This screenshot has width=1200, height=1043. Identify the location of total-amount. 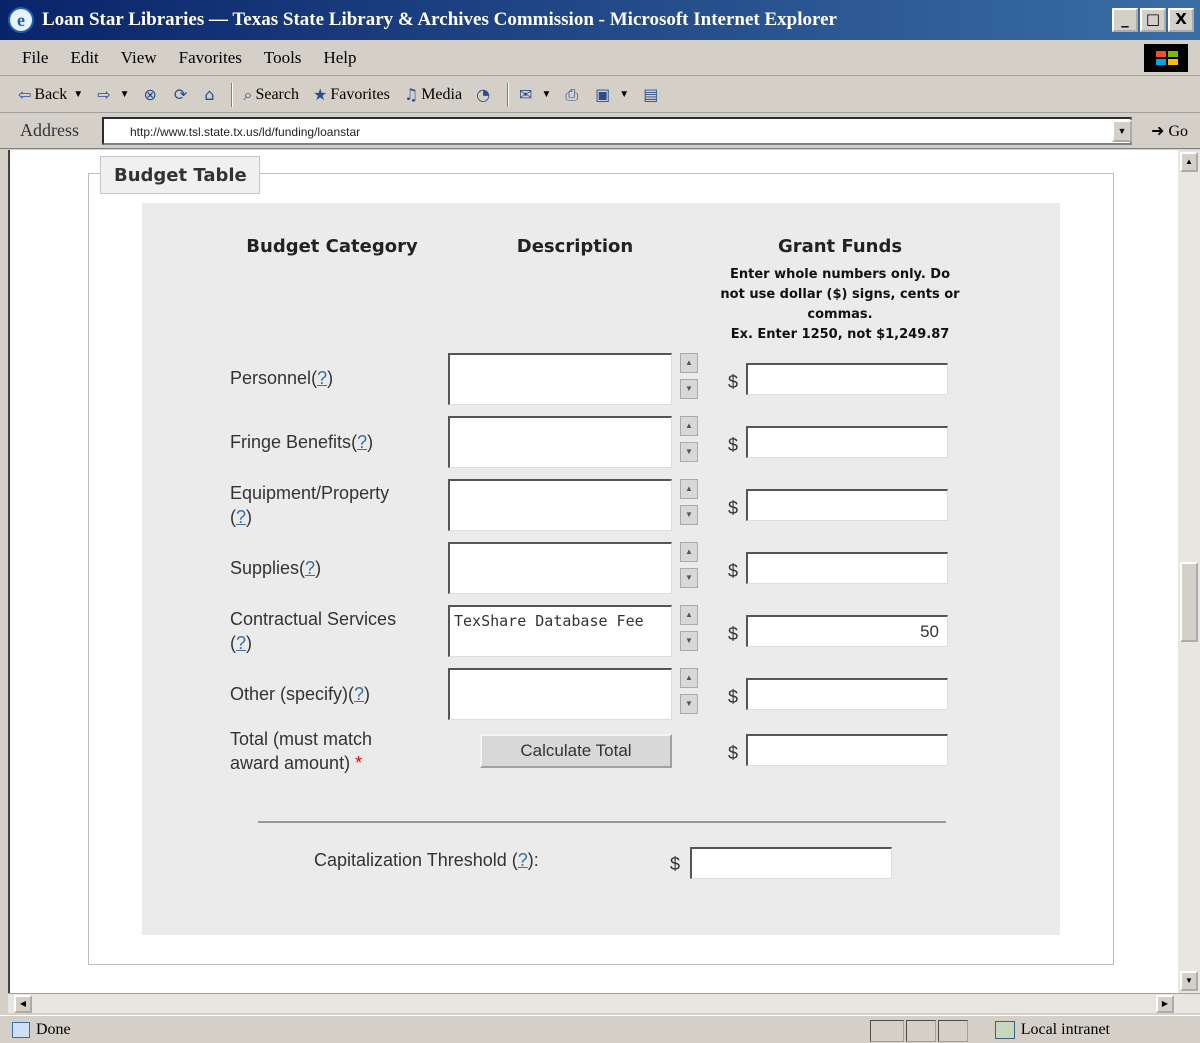
(847, 750).